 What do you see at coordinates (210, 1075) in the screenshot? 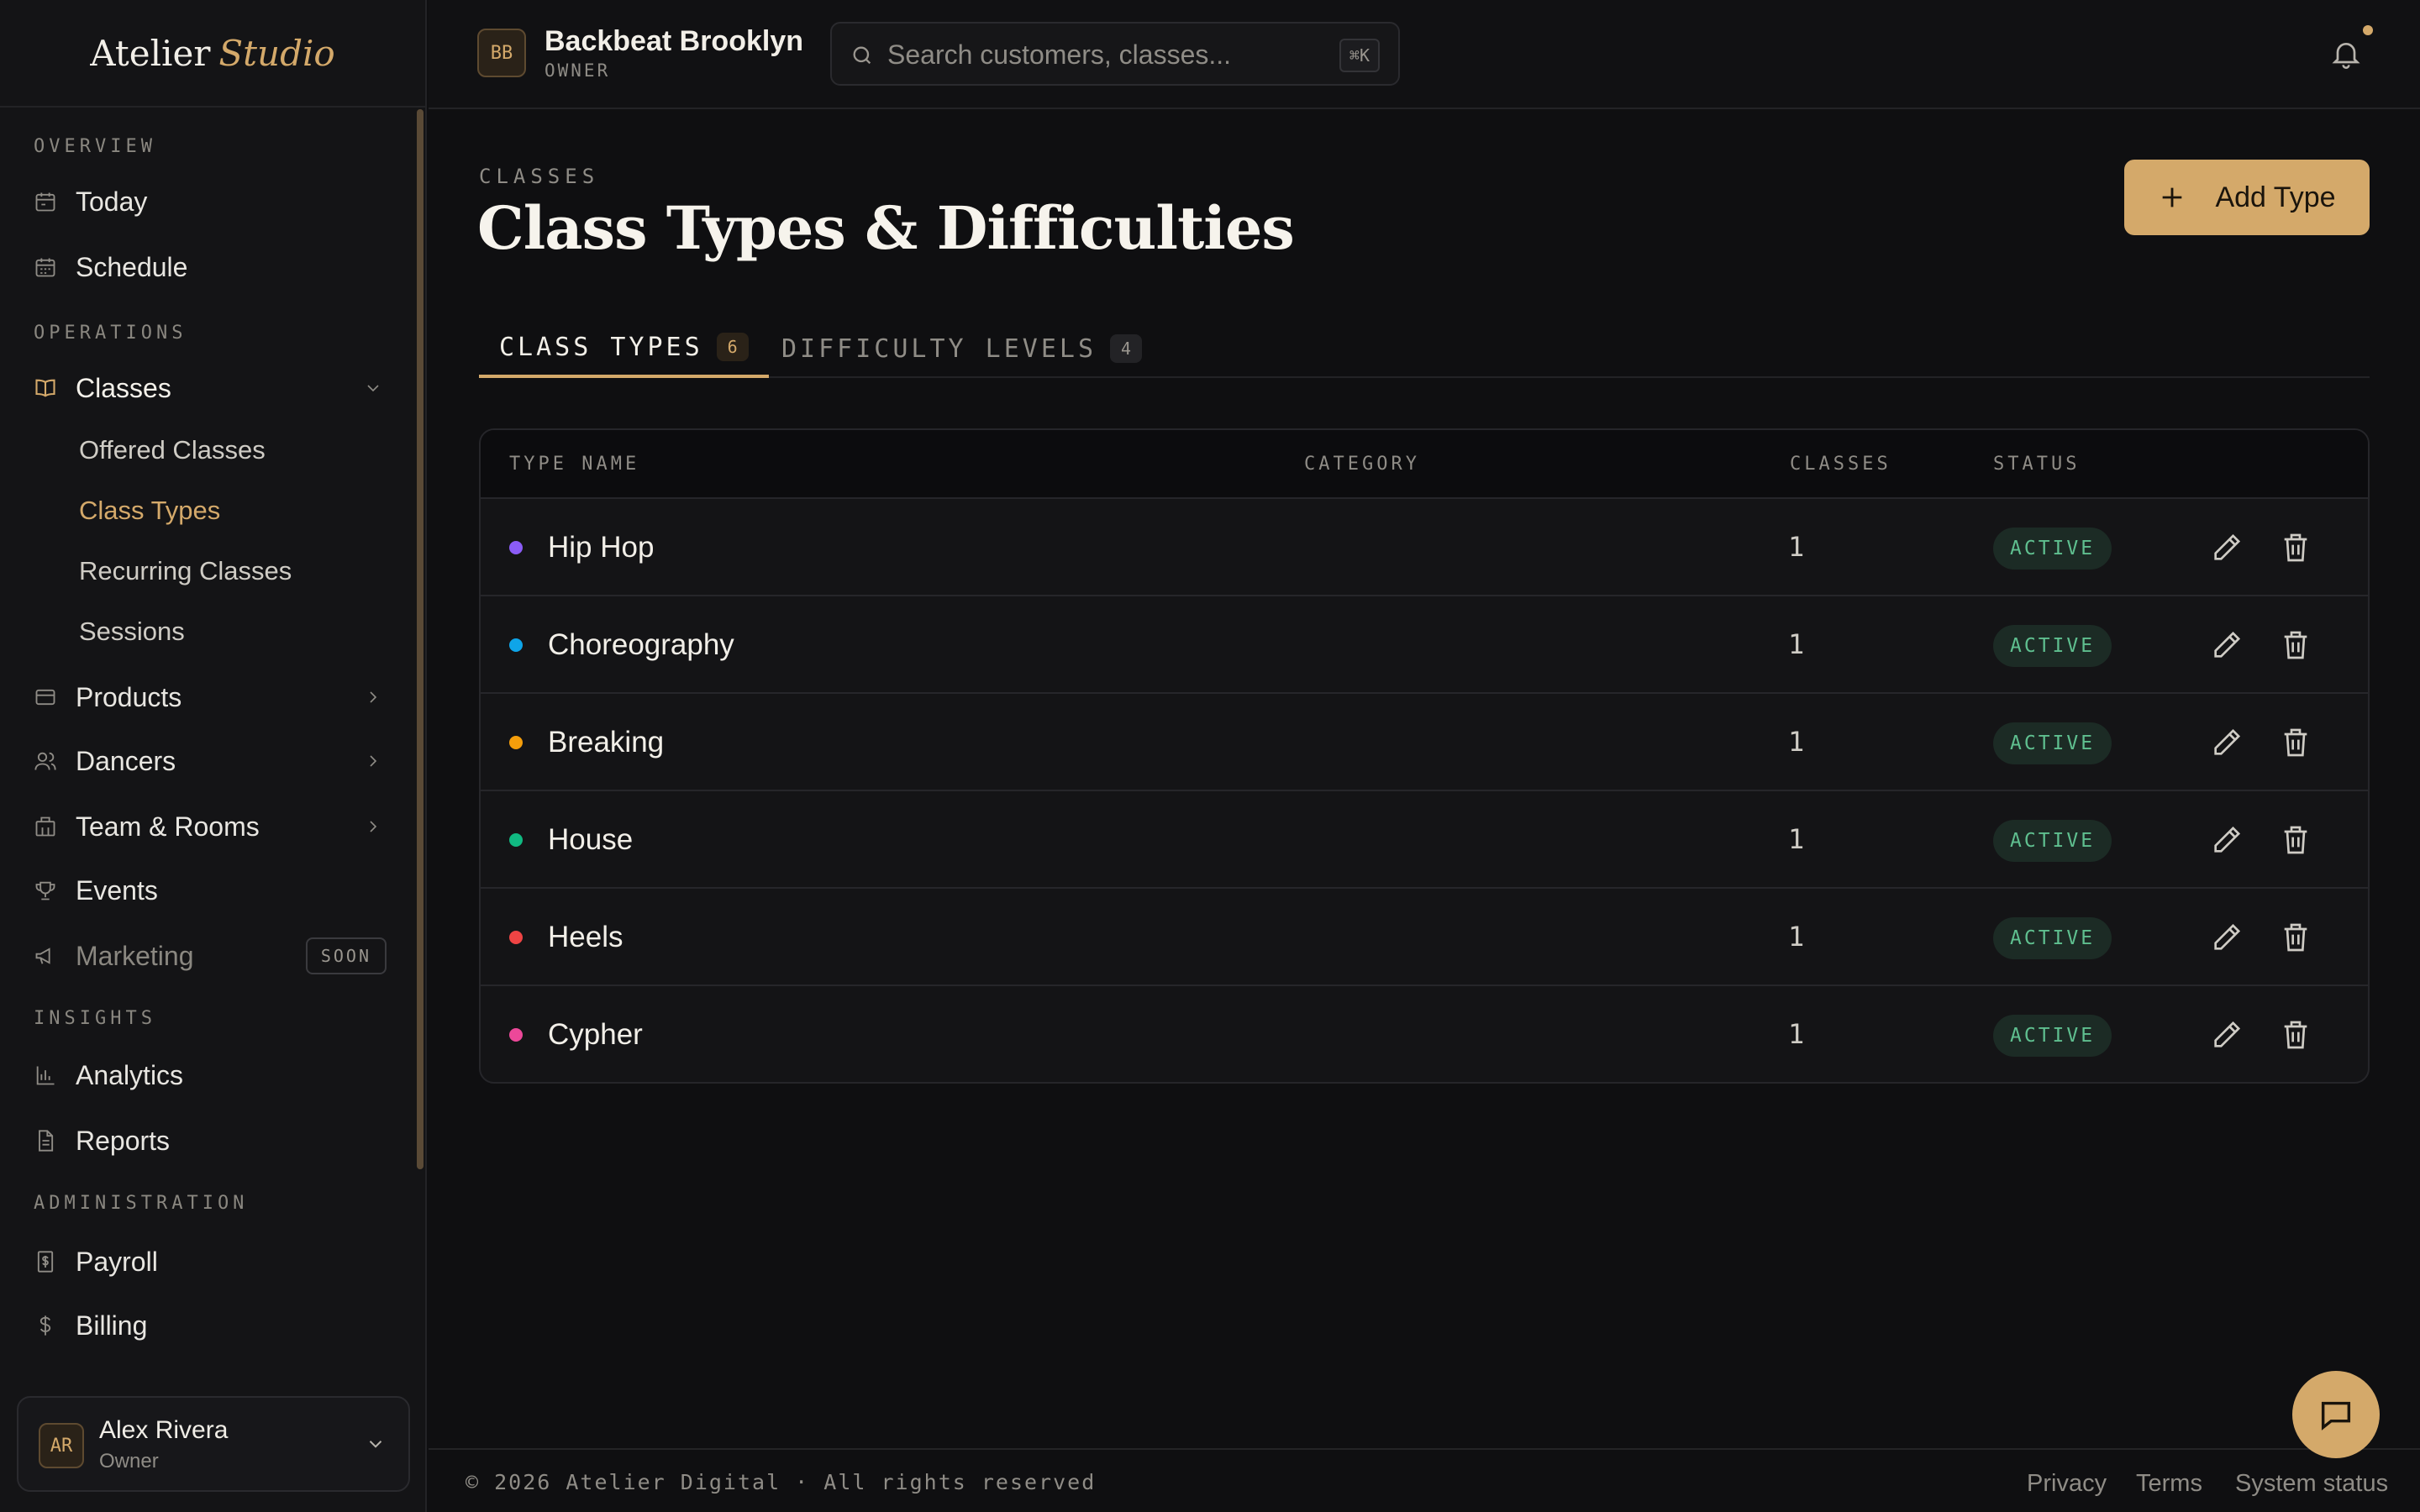
I see `sidebar-item-analytics: Analytics` at bounding box center [210, 1075].